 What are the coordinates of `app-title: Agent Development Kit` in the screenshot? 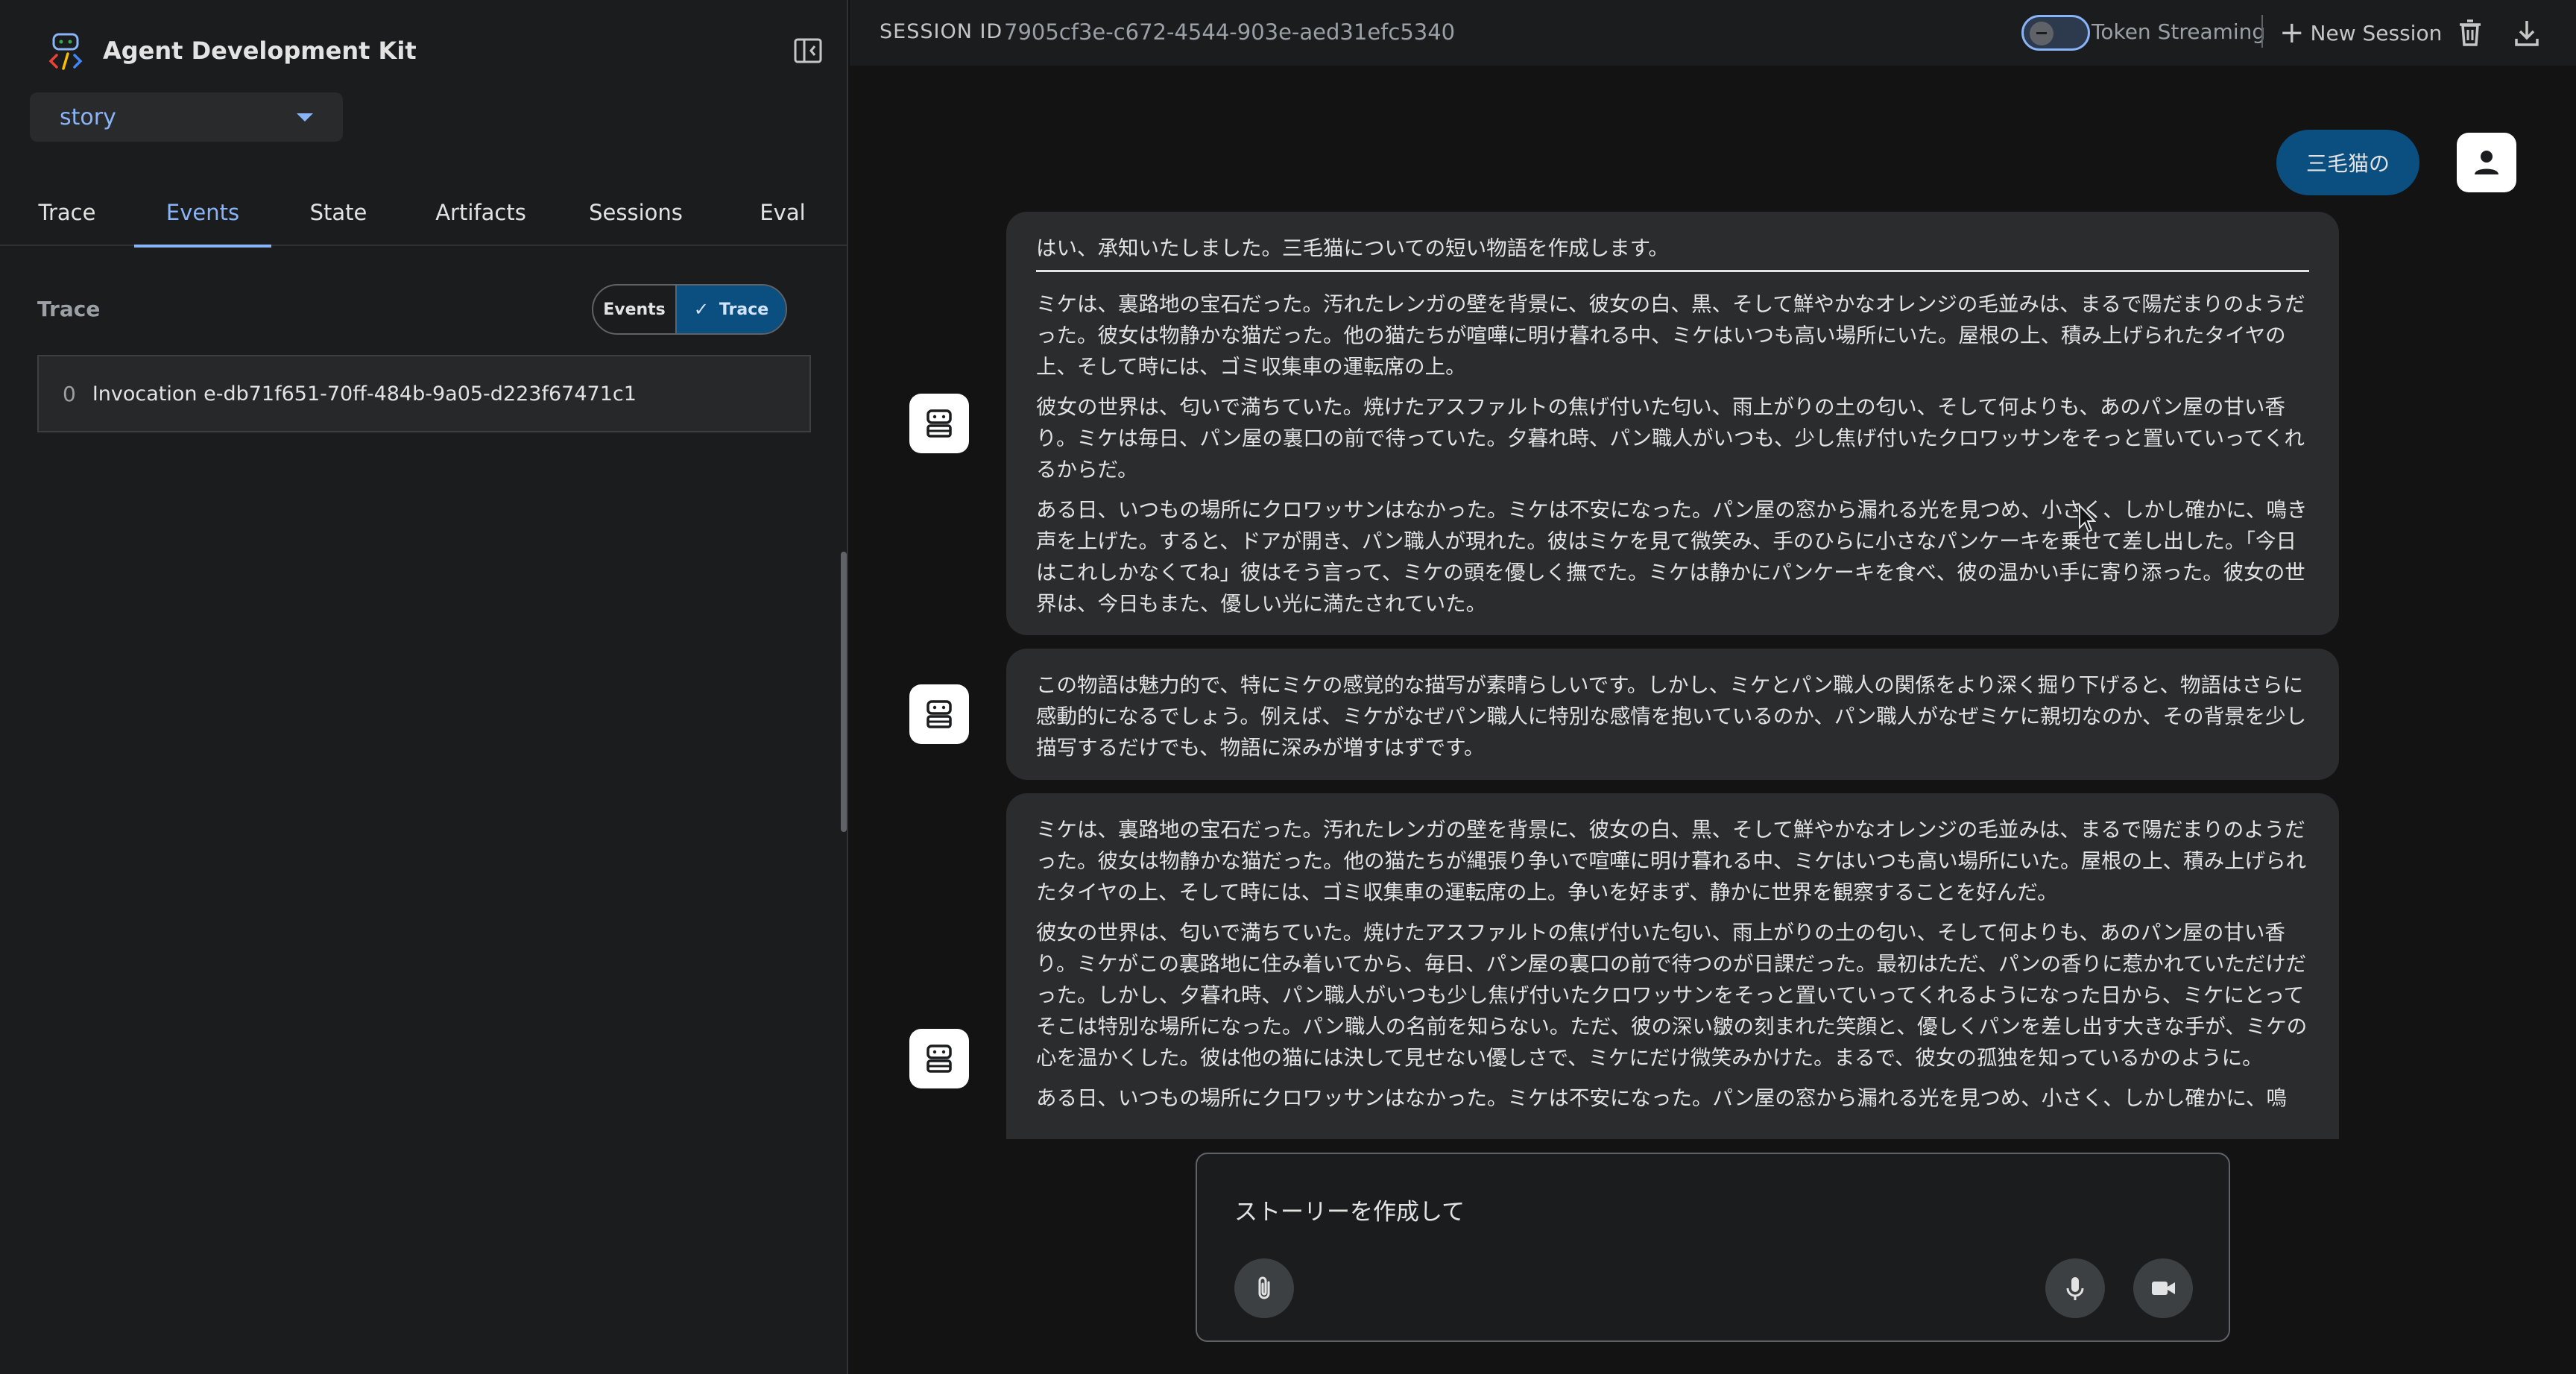 It's located at (260, 51).